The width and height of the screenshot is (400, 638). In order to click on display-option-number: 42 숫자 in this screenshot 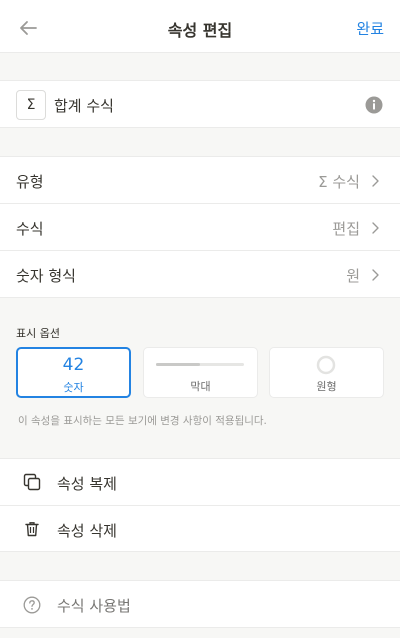, I will do `click(73, 372)`.